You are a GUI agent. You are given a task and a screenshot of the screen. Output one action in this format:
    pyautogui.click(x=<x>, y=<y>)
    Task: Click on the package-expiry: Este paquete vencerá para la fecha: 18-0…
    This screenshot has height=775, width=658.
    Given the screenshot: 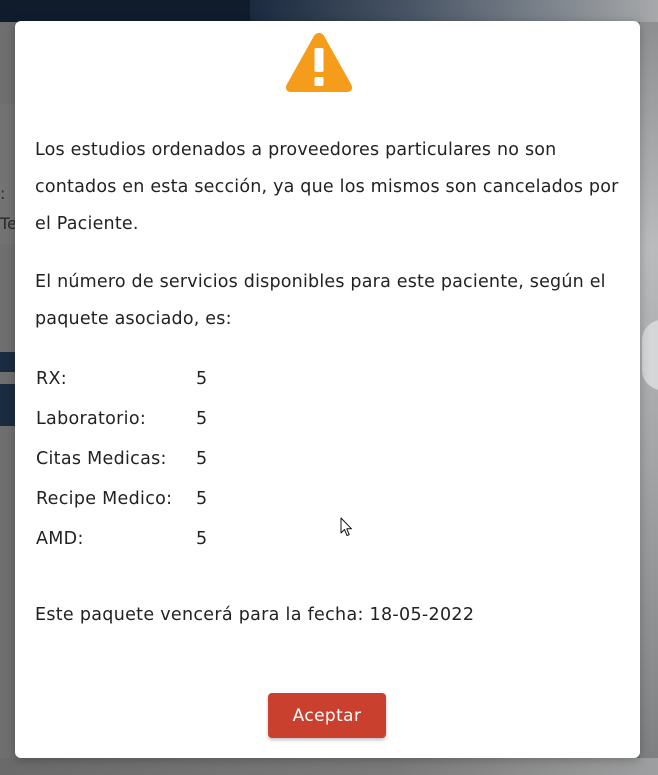 What is the action you would take?
    pyautogui.click(x=330, y=615)
    